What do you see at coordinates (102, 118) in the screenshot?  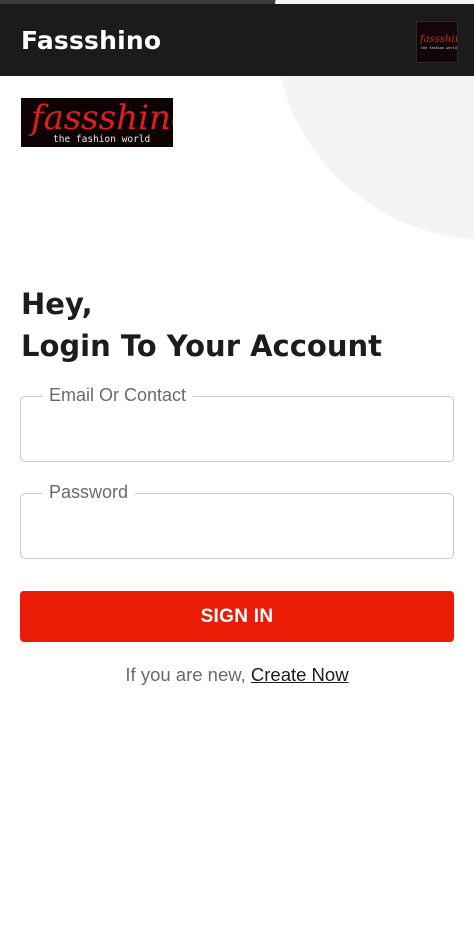 I see `brand-logo-wordmark: fassshino` at bounding box center [102, 118].